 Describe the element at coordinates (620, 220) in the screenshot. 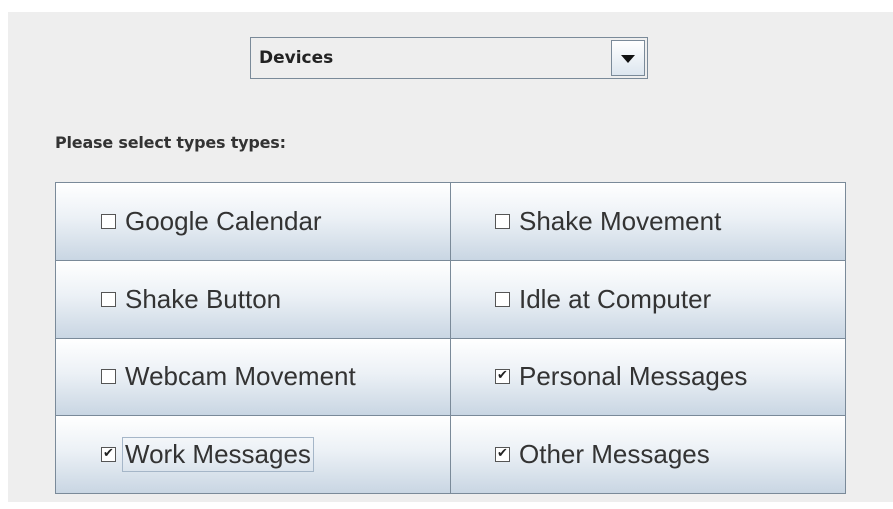

I see `option-label: Shake Movement` at that location.